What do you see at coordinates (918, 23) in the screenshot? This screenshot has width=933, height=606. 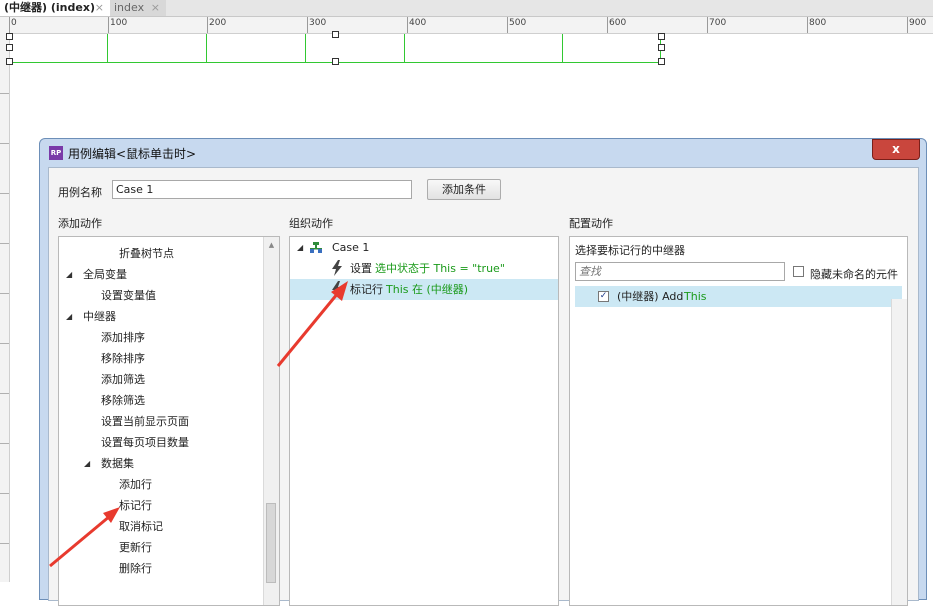 I see `ruler-label: 900` at bounding box center [918, 23].